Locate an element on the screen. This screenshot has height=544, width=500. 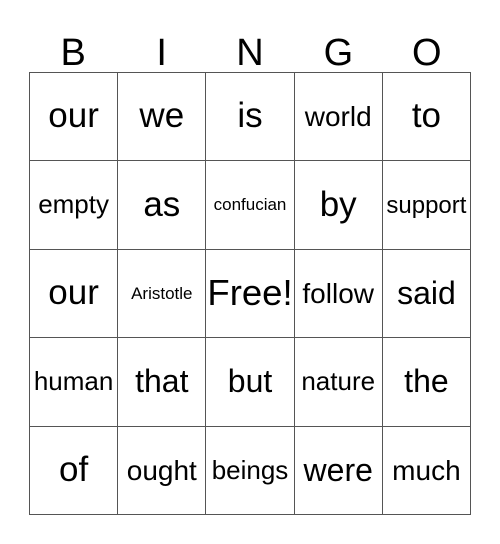
bingo-cell: support is located at coordinates (427, 205).